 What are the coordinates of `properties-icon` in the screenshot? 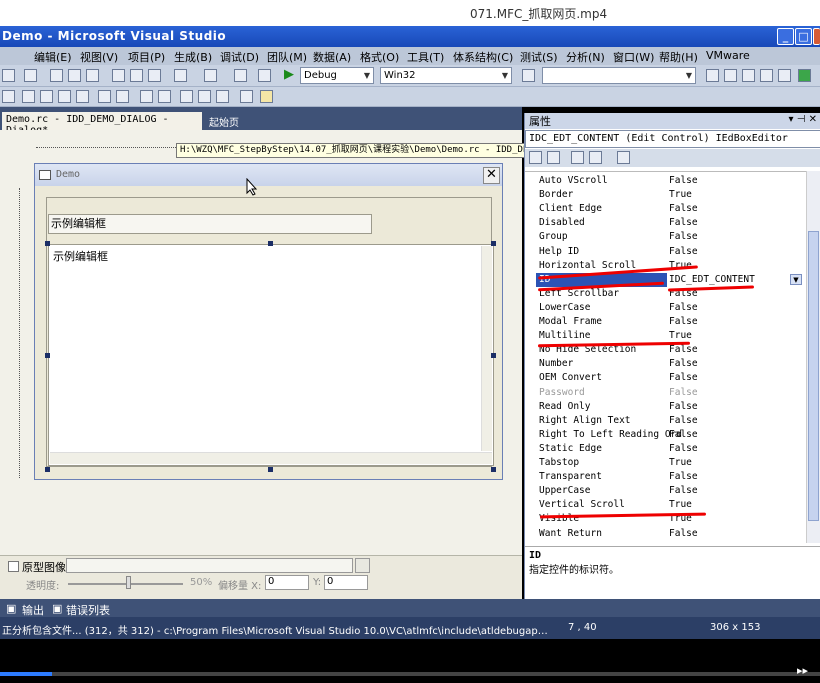 It's located at (577, 157).